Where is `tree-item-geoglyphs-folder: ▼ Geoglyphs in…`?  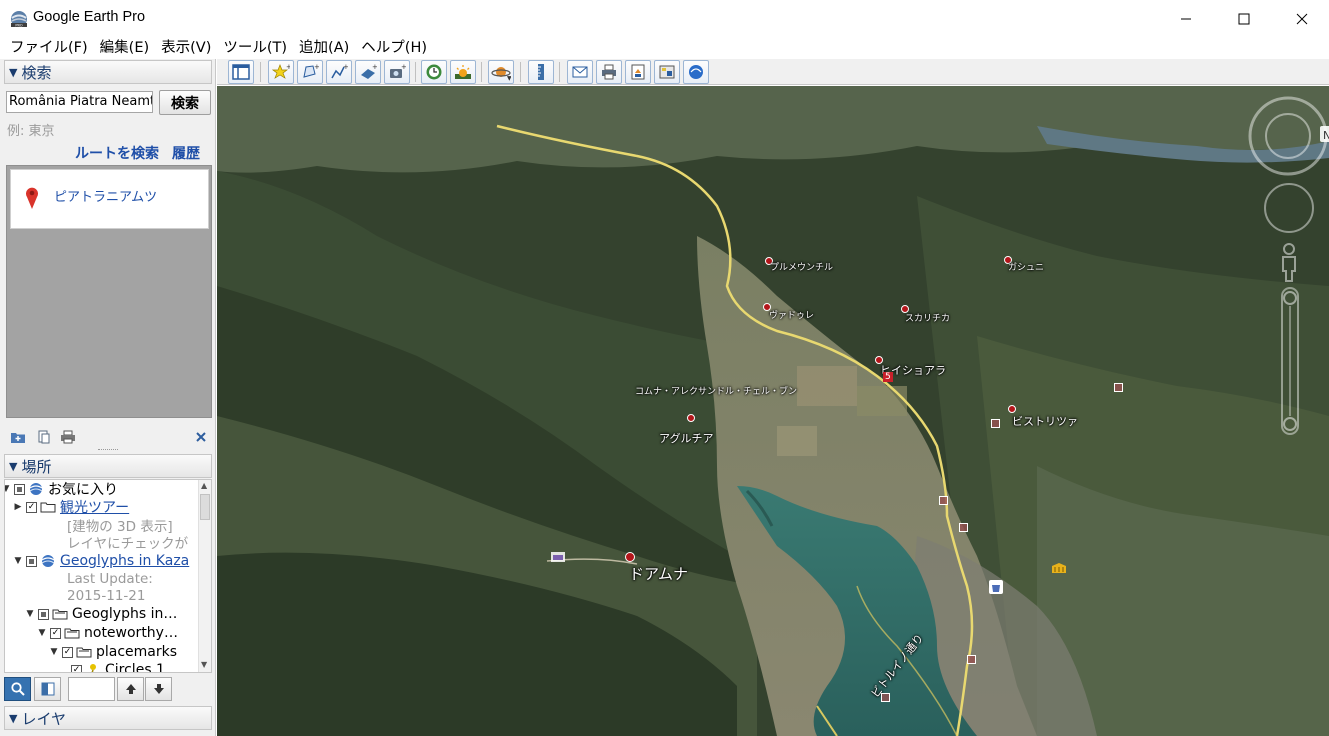 tree-item-geoglyphs-folder: ▼ Geoglyphs in… is located at coordinates (101, 614).